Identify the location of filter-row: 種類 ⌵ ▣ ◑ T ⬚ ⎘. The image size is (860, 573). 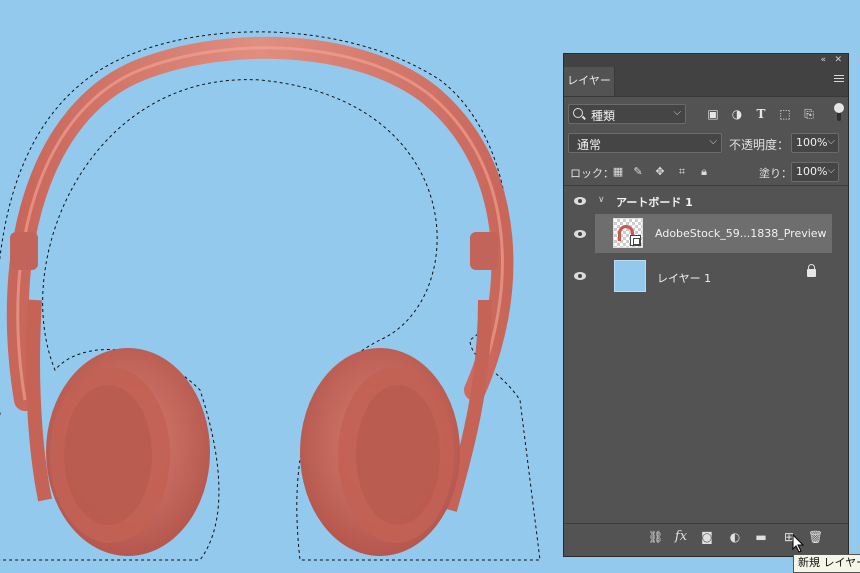
(706, 115).